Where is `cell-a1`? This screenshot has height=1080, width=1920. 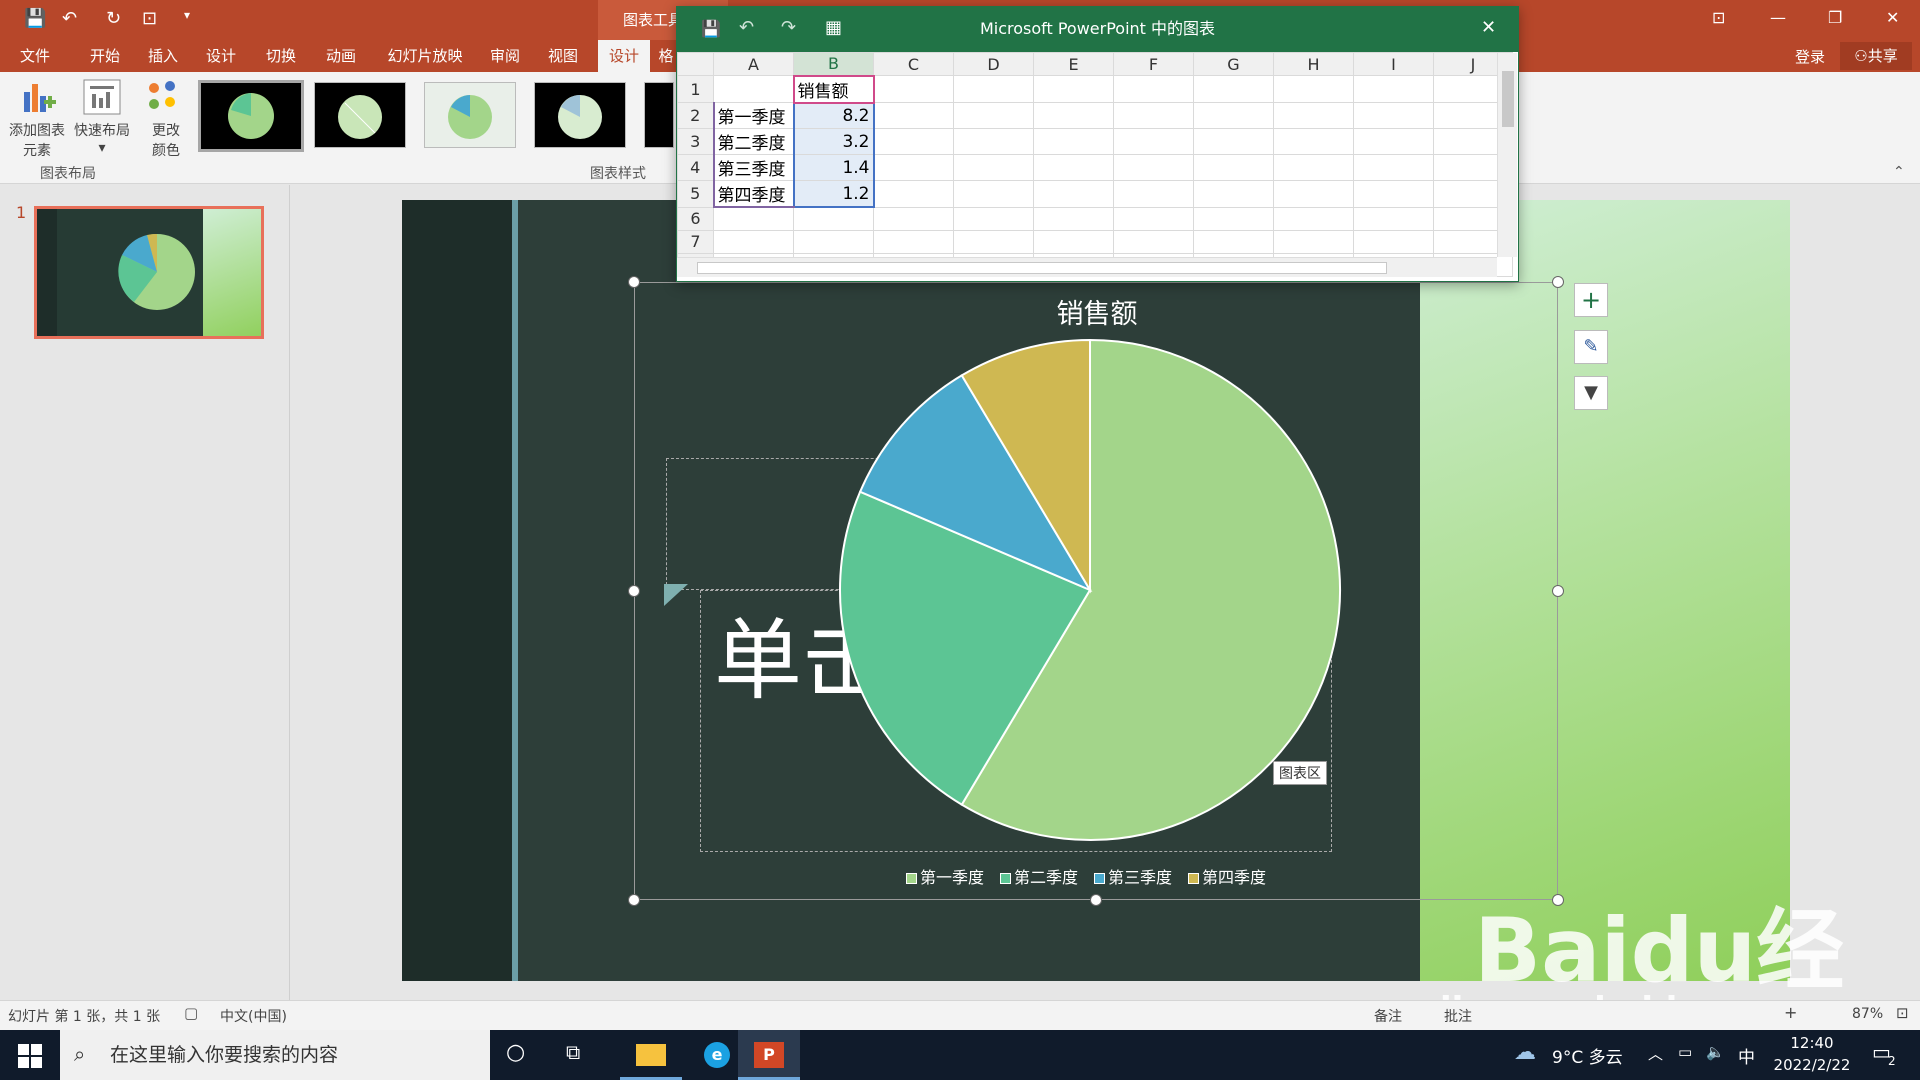 cell-a1 is located at coordinates (753, 89).